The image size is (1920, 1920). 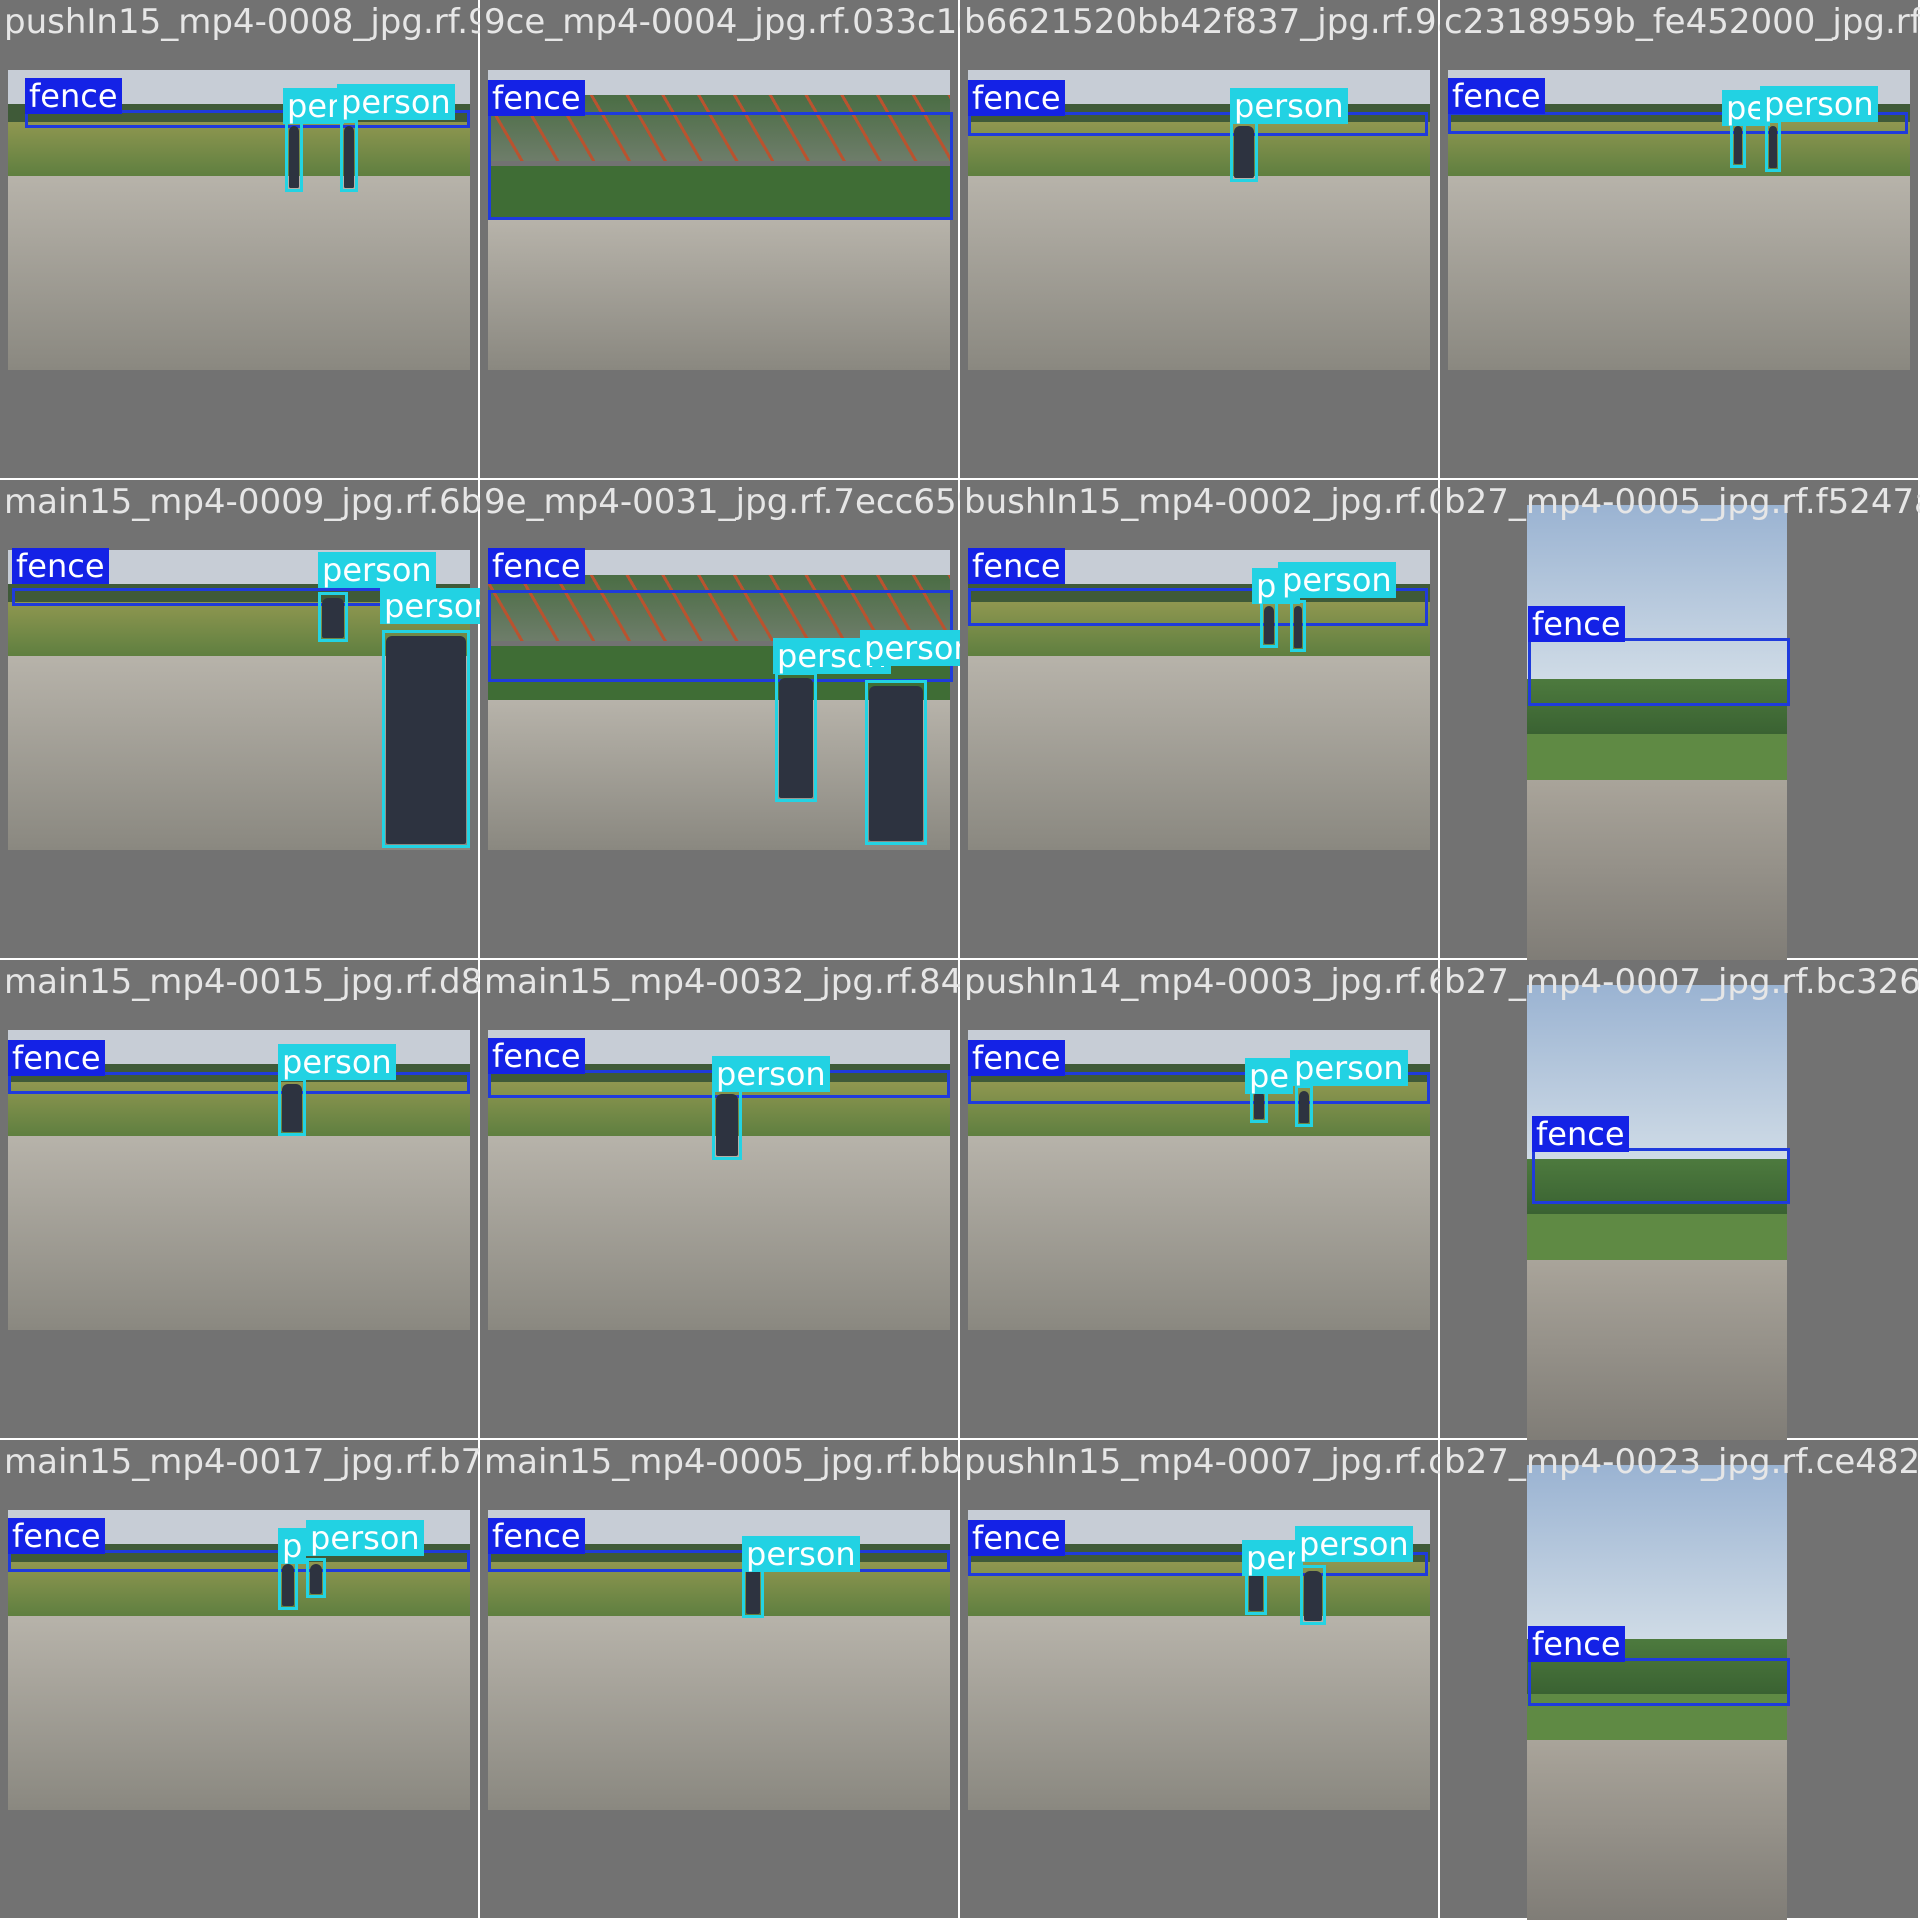 I want to click on image-tile: fence b27_mp4-0023_jpg.rf.ce4827, so click(x=1680, y=1680).